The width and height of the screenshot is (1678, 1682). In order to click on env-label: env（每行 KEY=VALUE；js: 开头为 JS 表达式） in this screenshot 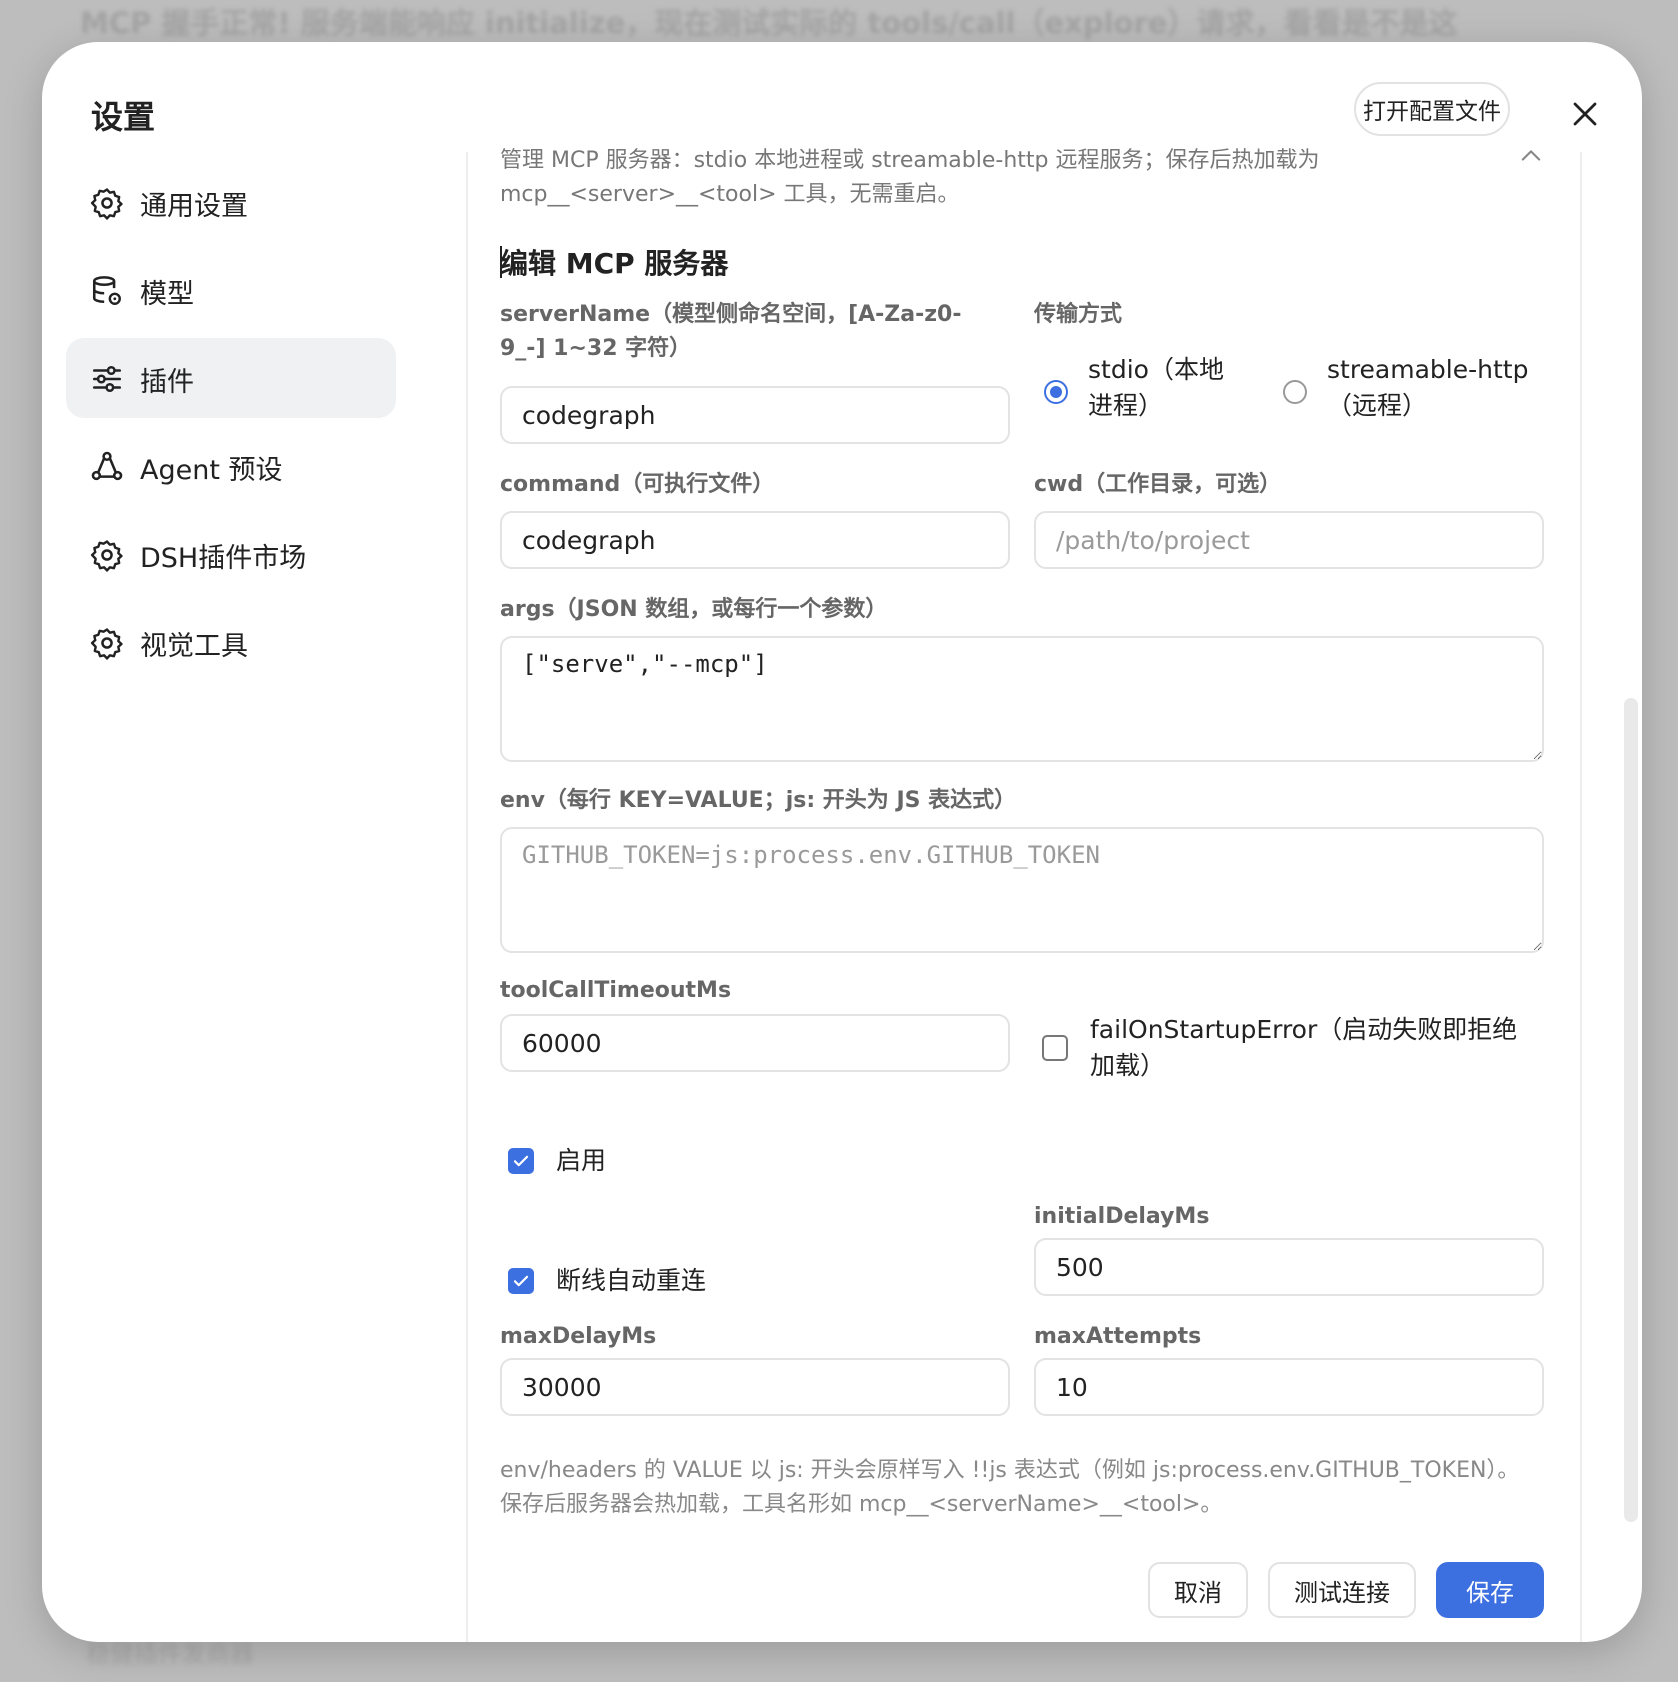, I will do `click(758, 800)`.